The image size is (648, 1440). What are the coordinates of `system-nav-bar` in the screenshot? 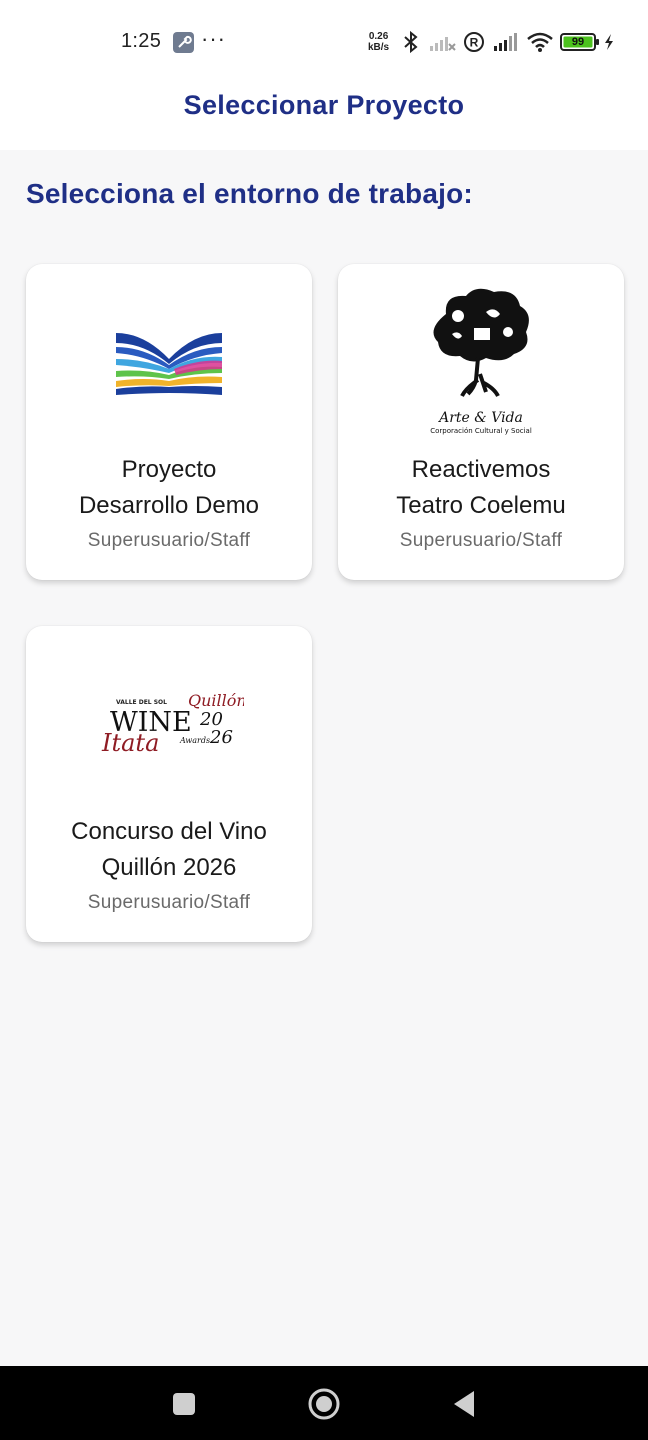 It's located at (324, 1403).